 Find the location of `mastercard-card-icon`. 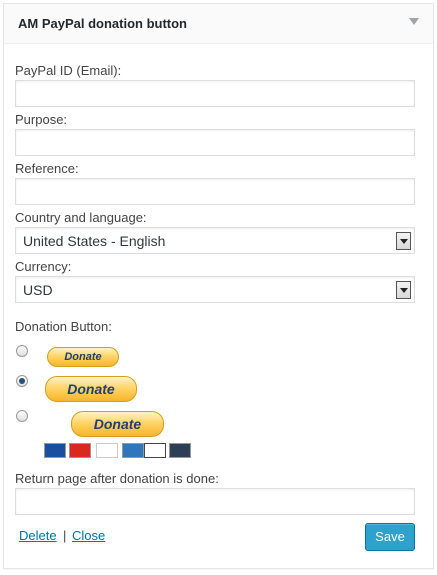

mastercard-card-icon is located at coordinates (80, 450).